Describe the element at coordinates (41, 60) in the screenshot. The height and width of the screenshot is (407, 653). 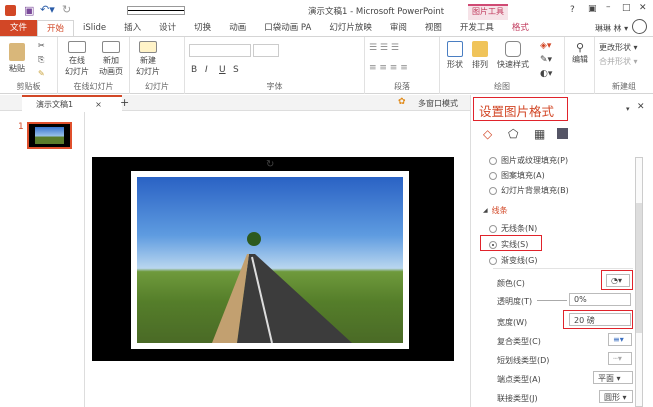
I see `copy-icon: ⎘` at that location.